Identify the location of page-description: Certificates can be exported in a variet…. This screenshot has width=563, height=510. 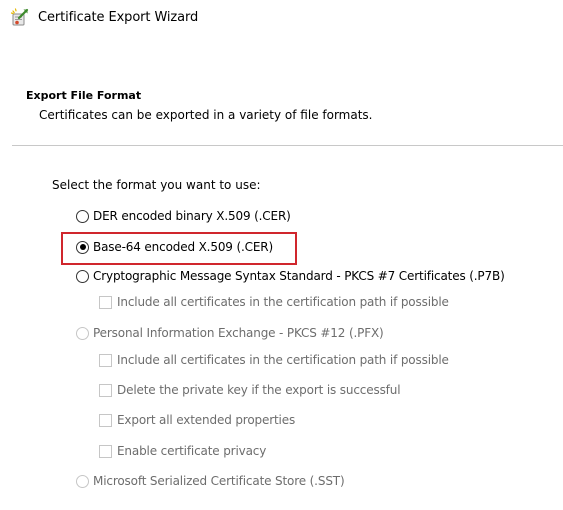
(206, 115).